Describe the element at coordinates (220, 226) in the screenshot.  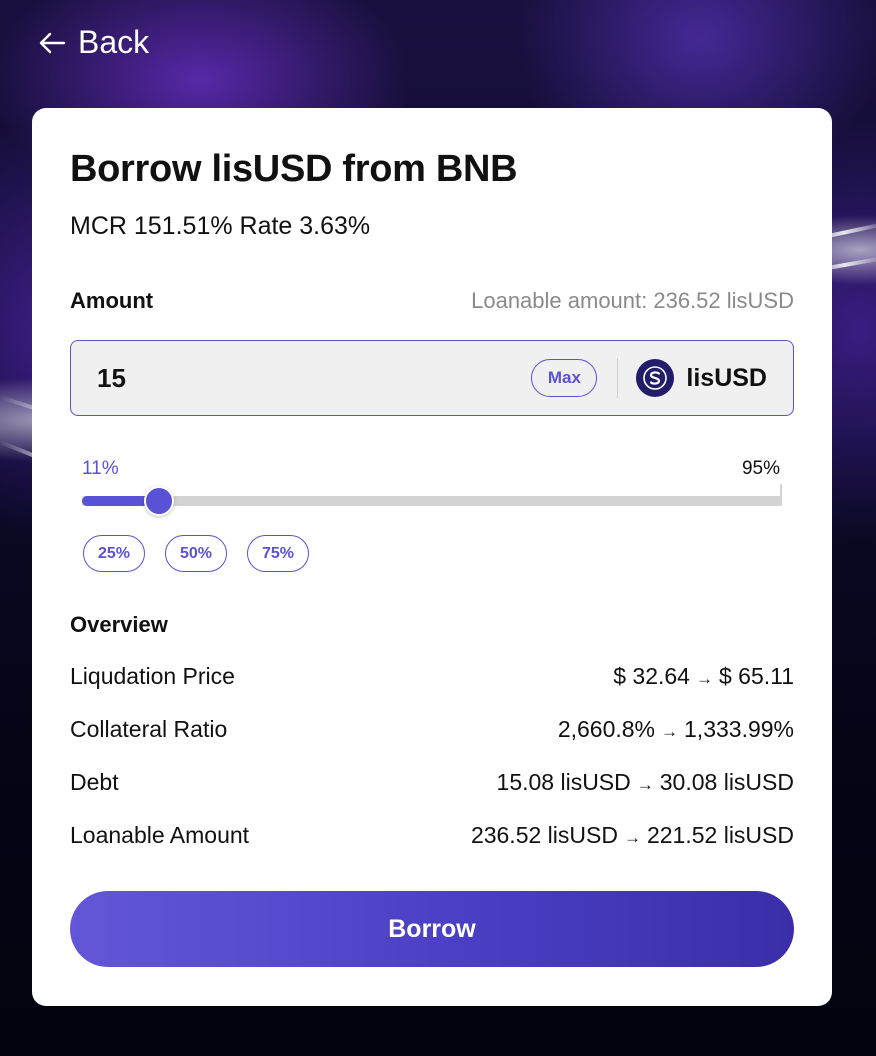
I see `mcr-rate-subtitle: MCR 151.51% Rate 3.63%` at that location.